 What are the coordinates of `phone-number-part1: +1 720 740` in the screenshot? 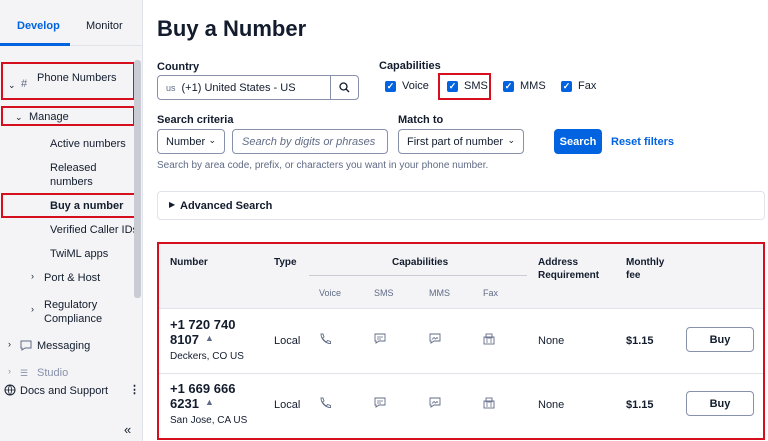 It's located at (203, 324).